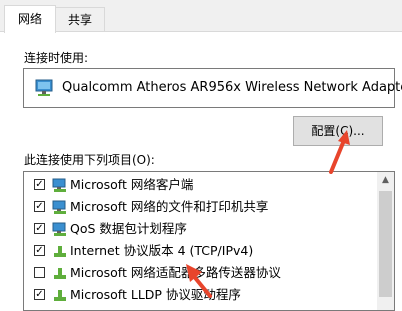 The width and height of the screenshot is (402, 311). What do you see at coordinates (199, 229) in the screenshot?
I see `list-item: ✓ QoS 数据包计划程序` at bounding box center [199, 229].